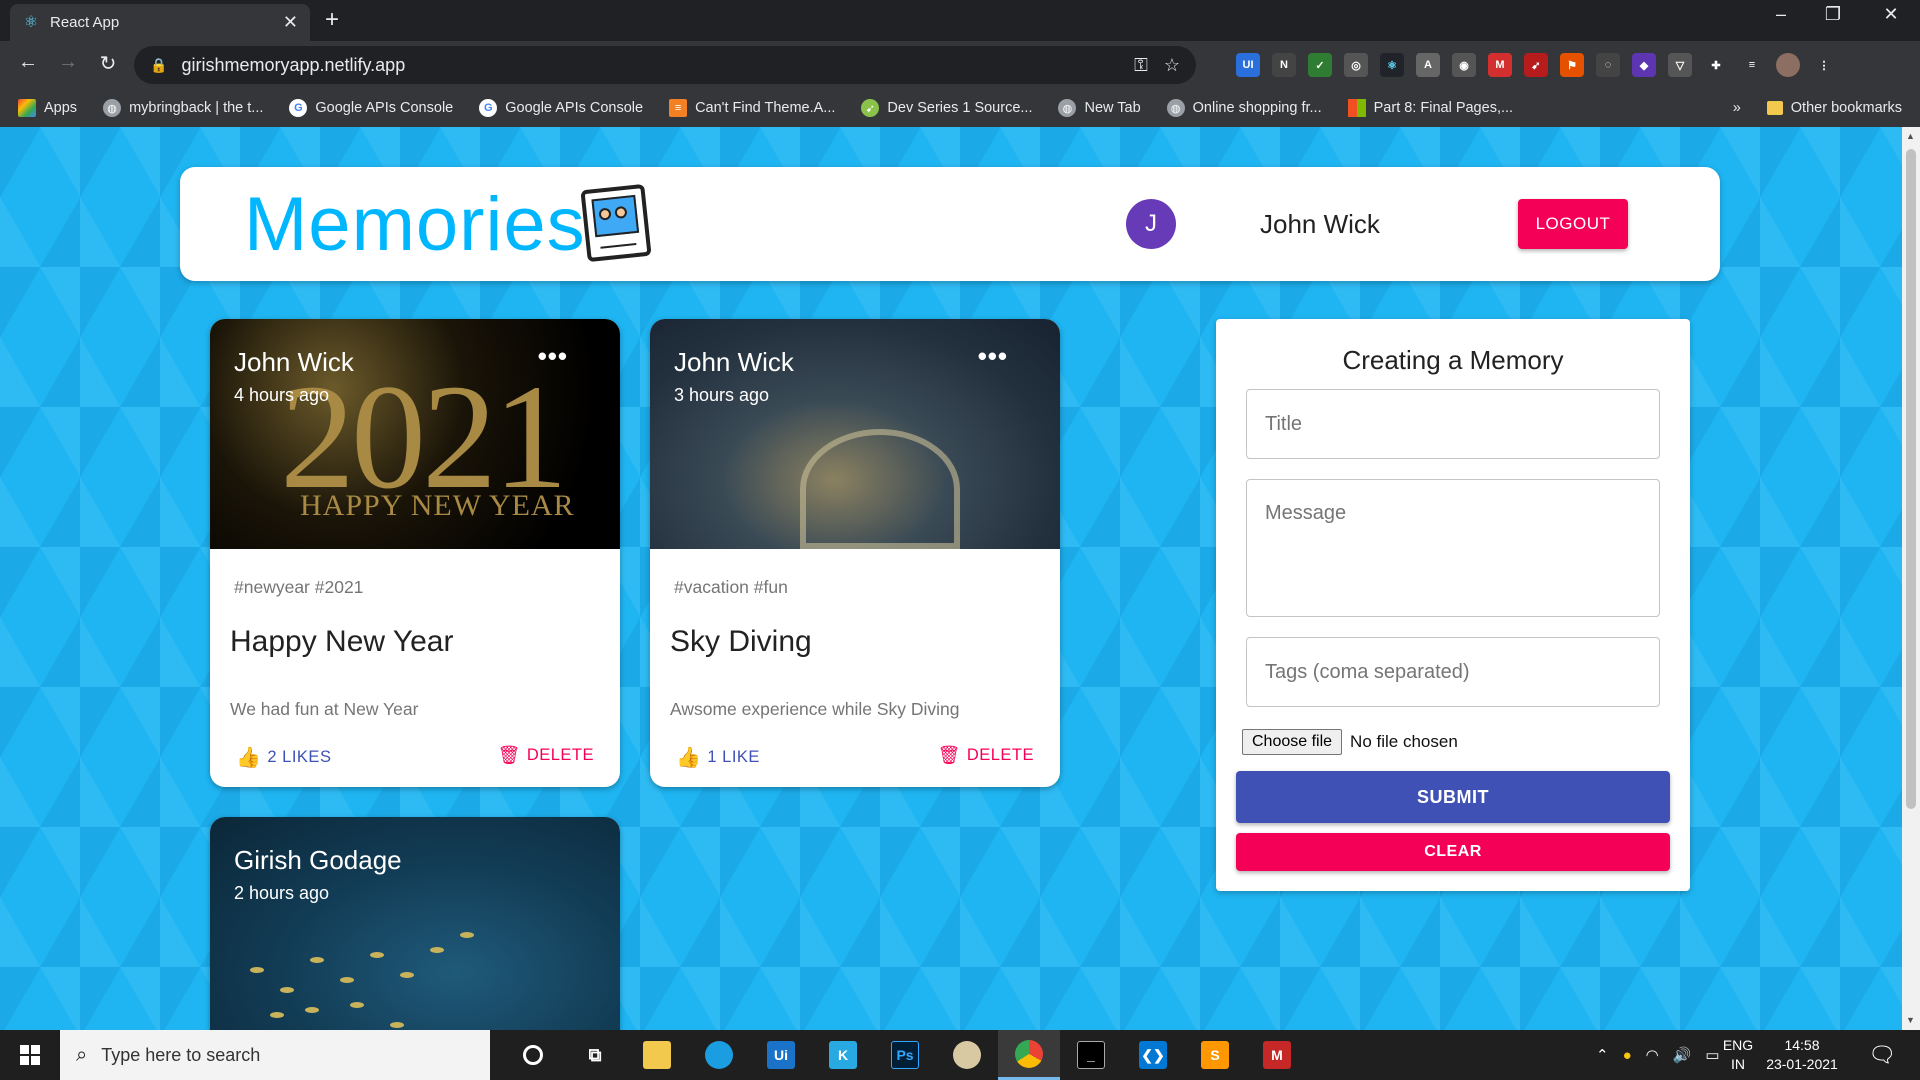  I want to click on bookmarks-overflow-chevron-icon: », so click(1737, 108).